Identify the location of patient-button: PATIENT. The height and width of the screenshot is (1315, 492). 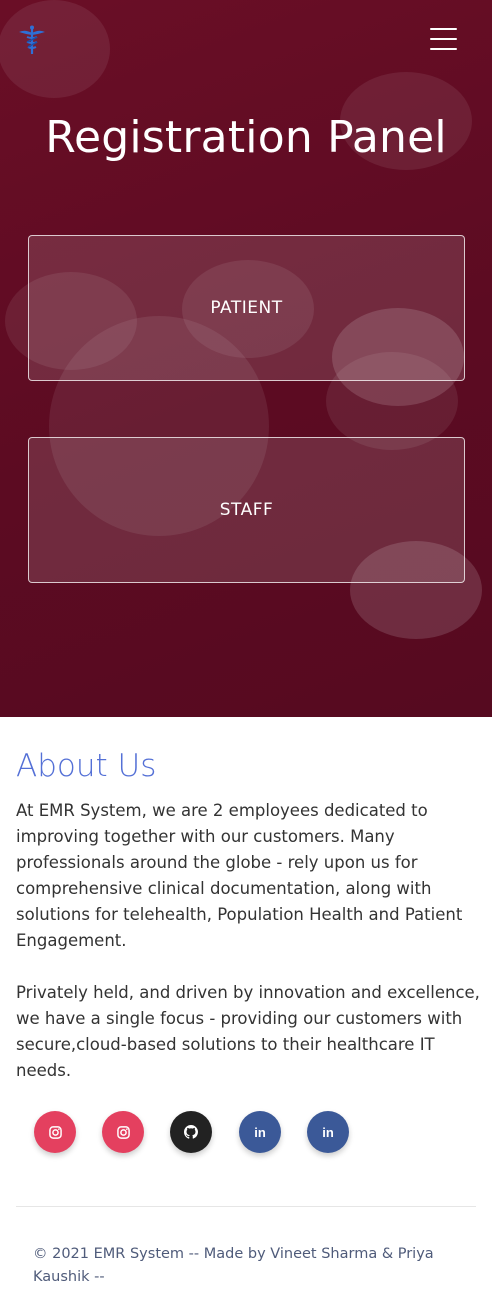
(246, 308).